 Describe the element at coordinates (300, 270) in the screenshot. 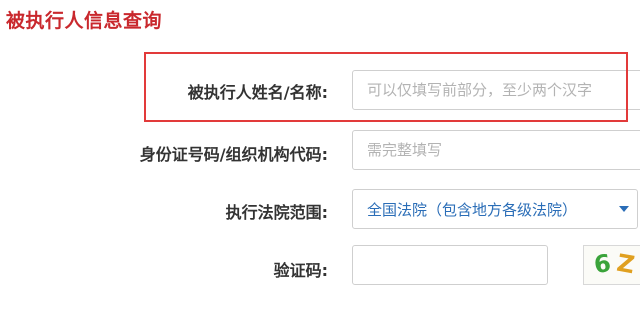

I see `captcha-label: 验证码:` at that location.